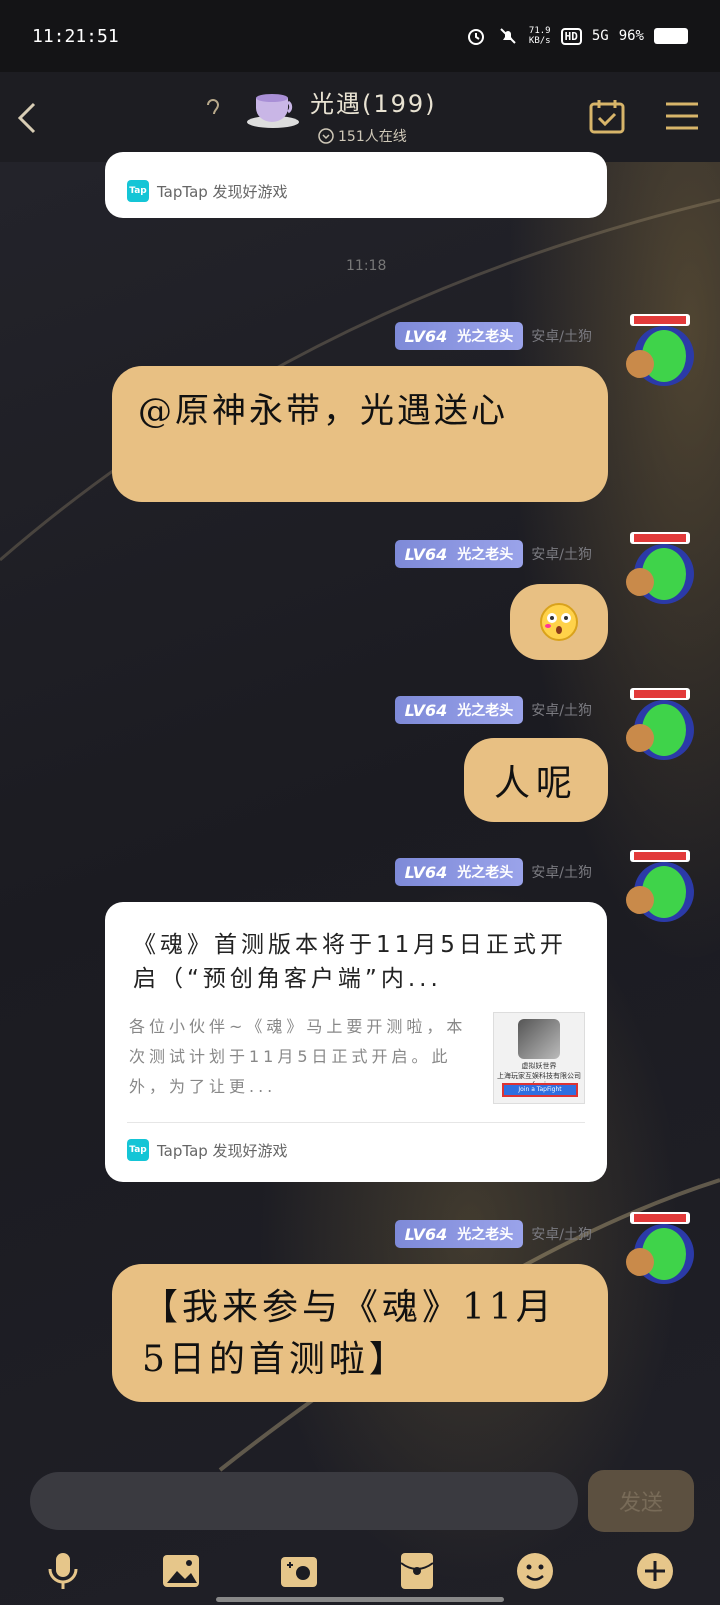  Describe the element at coordinates (63, 1571) in the screenshot. I see `microphone-icon` at that location.